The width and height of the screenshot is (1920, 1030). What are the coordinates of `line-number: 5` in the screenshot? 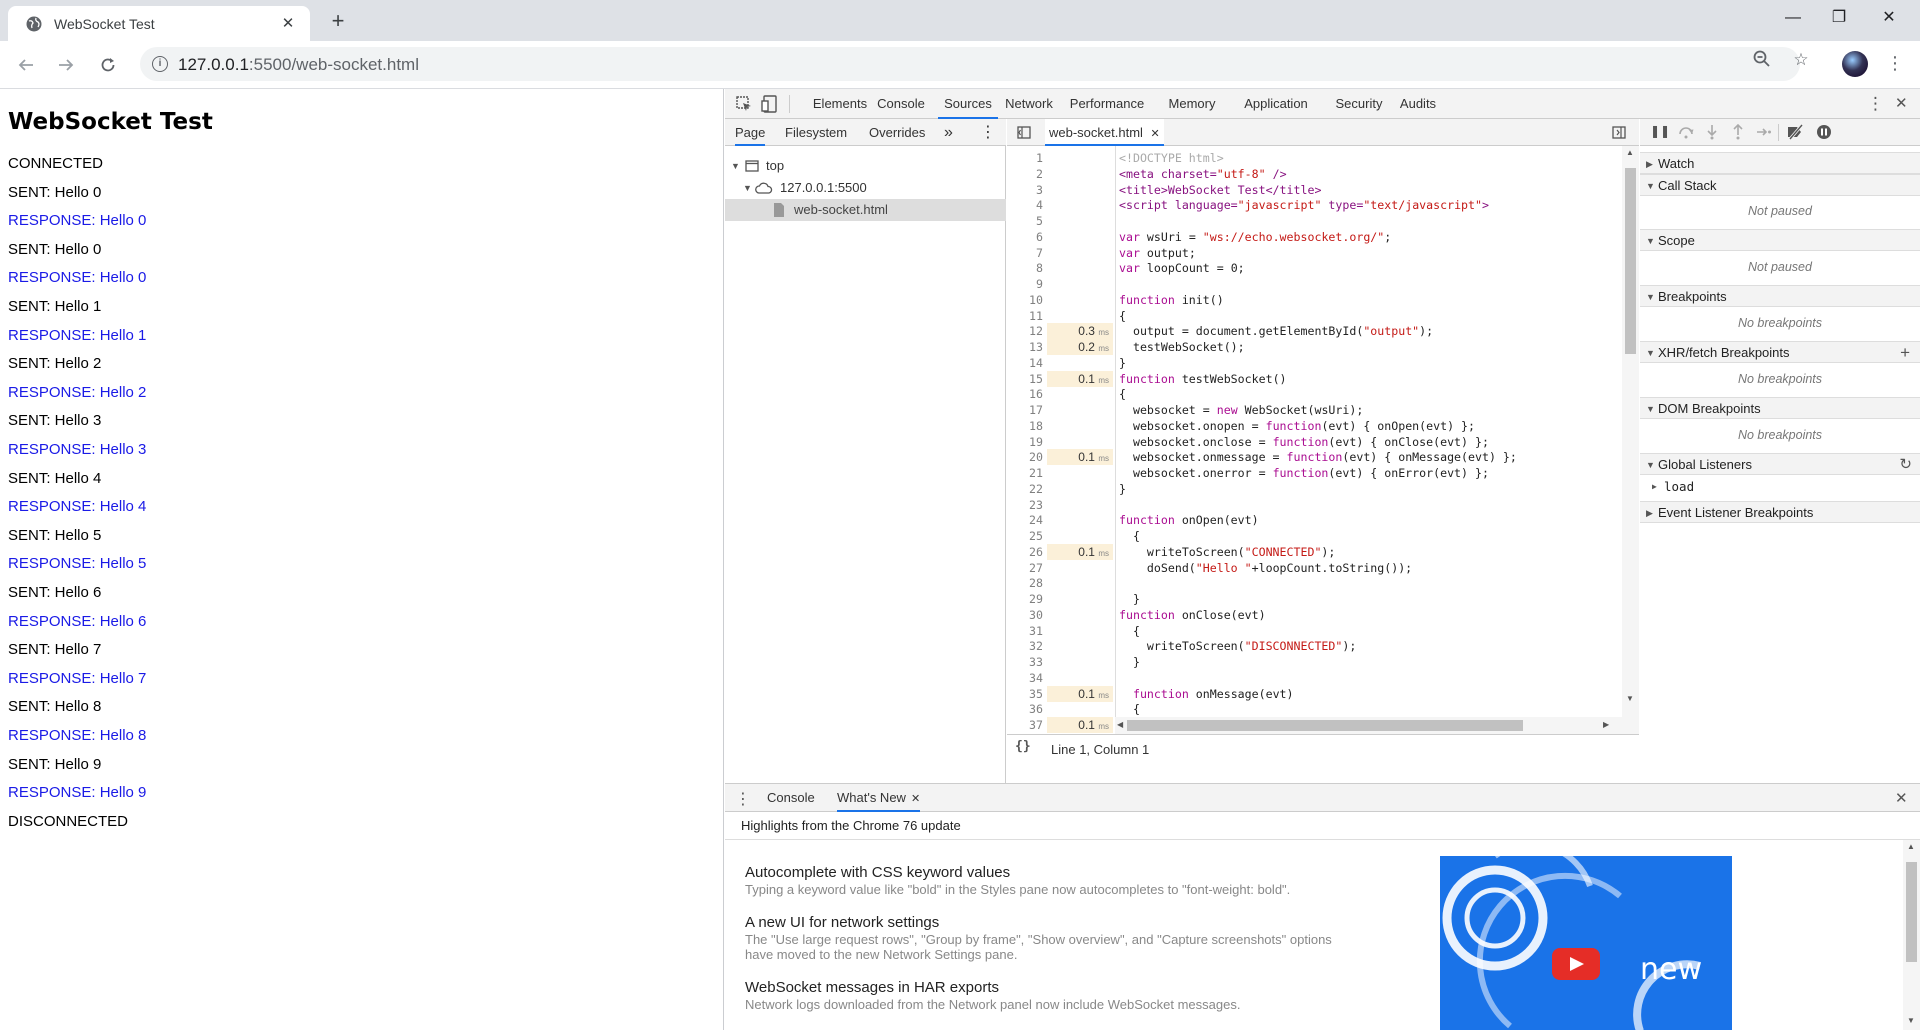 It's located at (1025, 221).